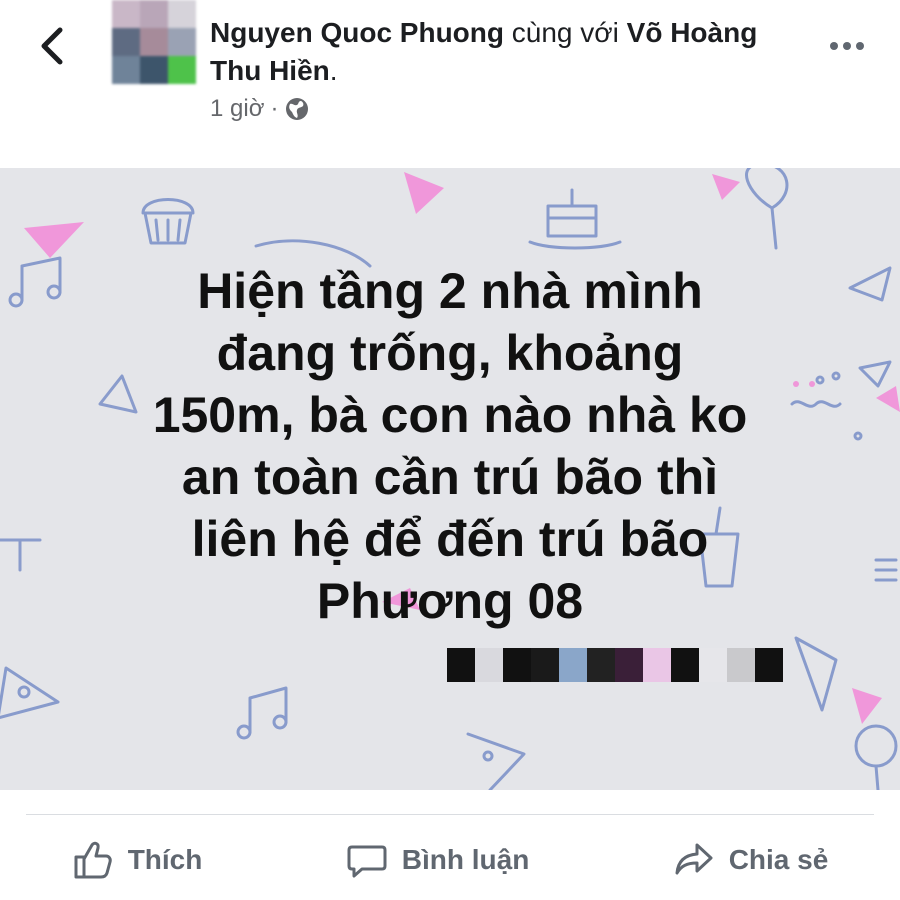  I want to click on more-options-button, so click(847, 46).